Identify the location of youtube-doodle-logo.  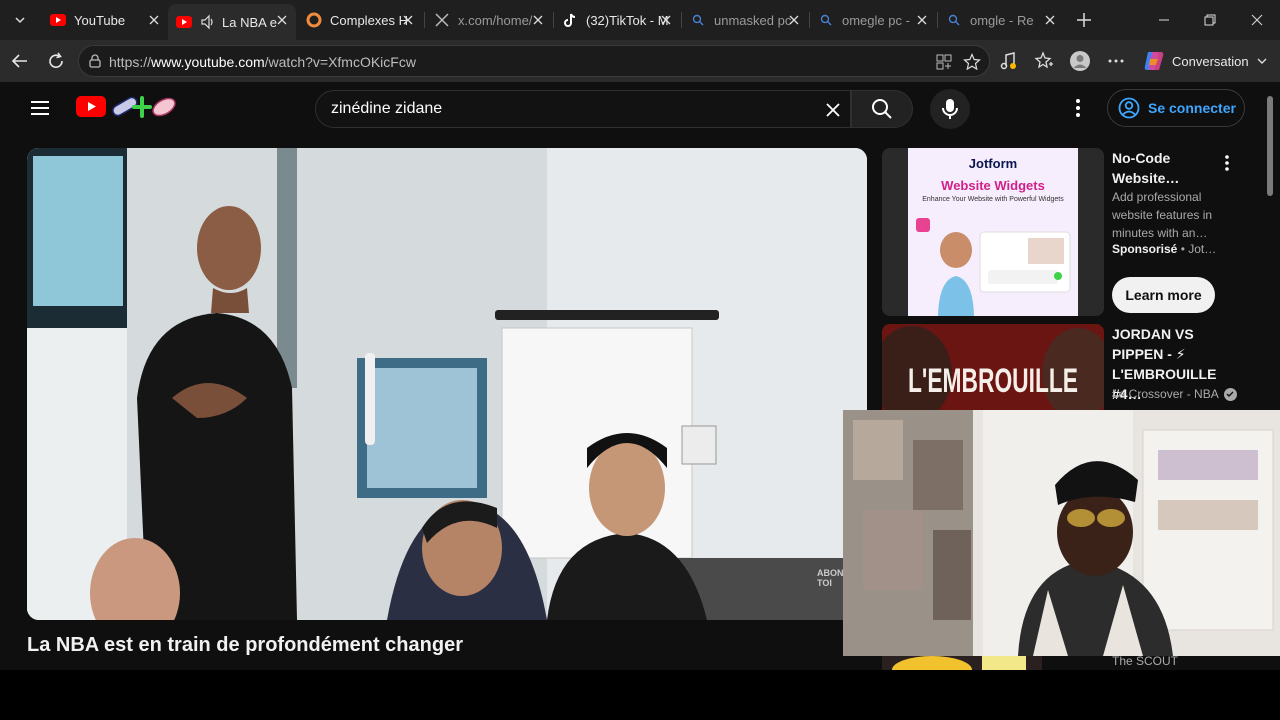
(144, 107).